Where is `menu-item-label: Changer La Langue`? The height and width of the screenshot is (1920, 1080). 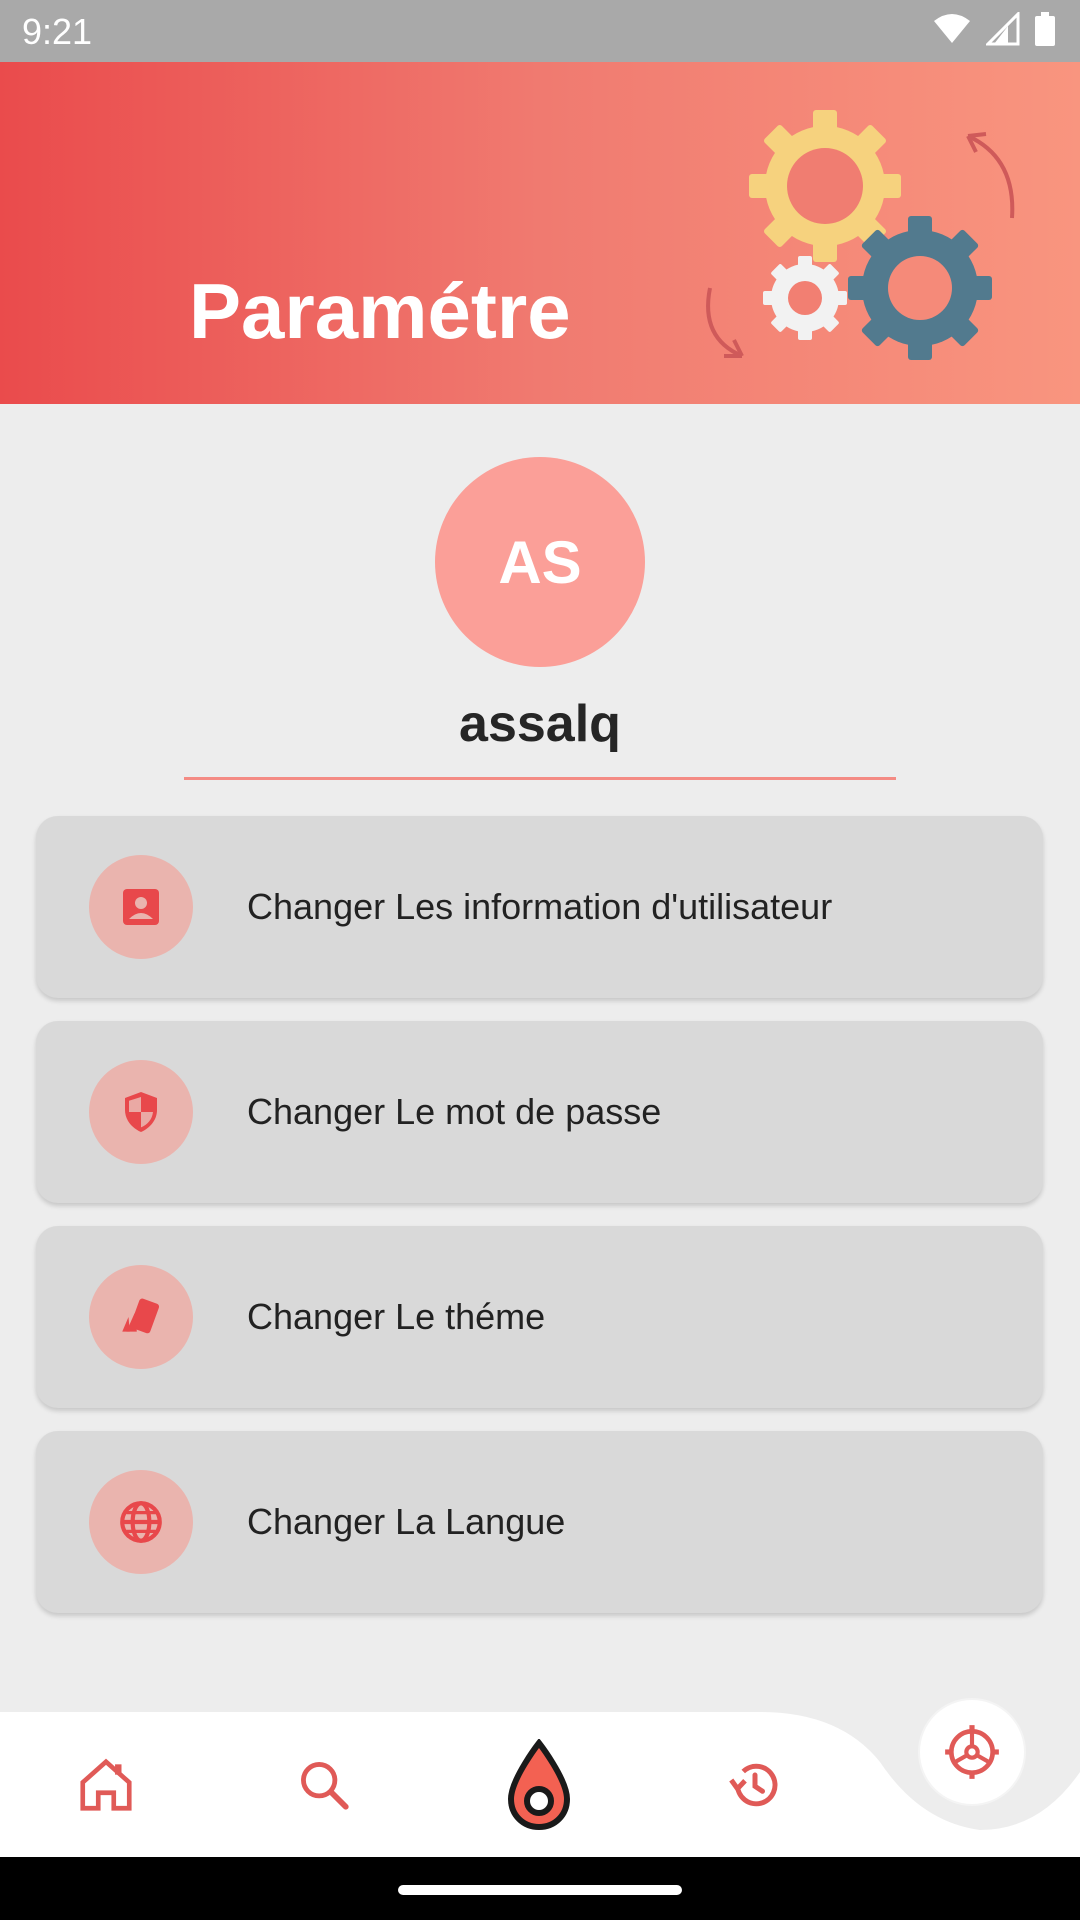 menu-item-label: Changer La Langue is located at coordinates (406, 1521).